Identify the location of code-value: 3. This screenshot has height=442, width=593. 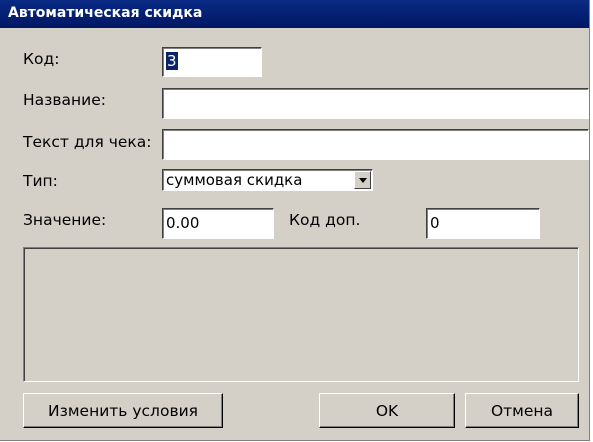
(172, 61).